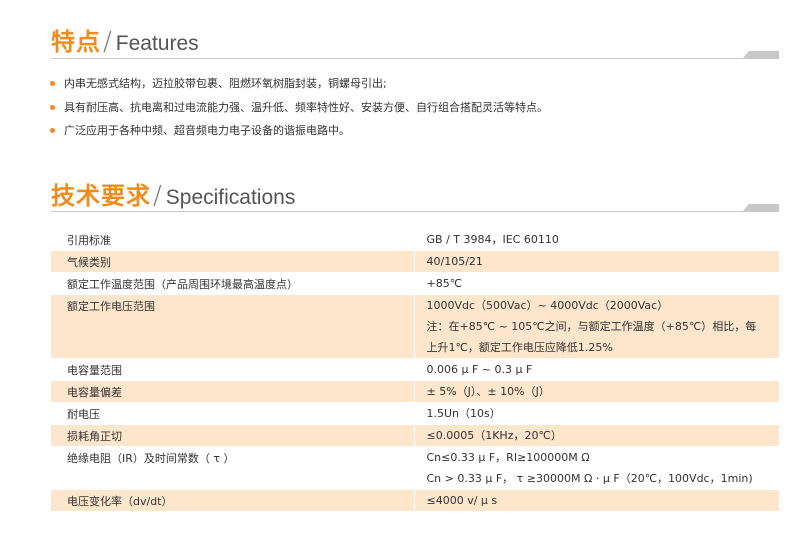 The width and height of the screenshot is (807, 545). Describe the element at coordinates (415, 240) in the screenshot. I see `spec-row: 引用标准 GB / T 3984，IEC 60110` at that location.